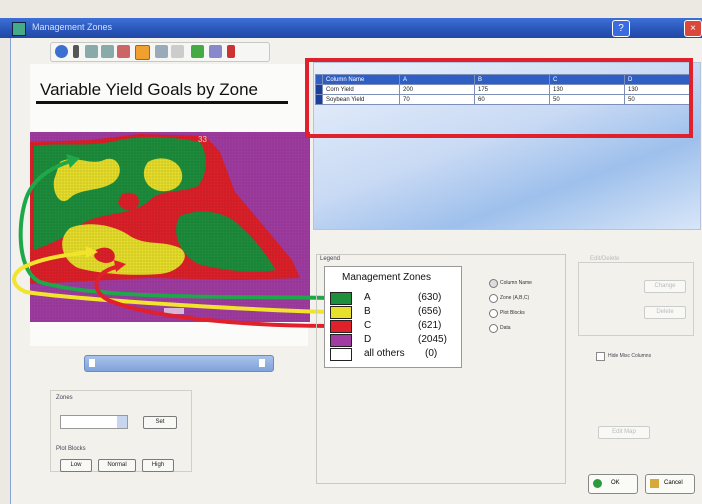 This screenshot has height=504, width=702. I want to click on blank-icon, so click(177, 51).